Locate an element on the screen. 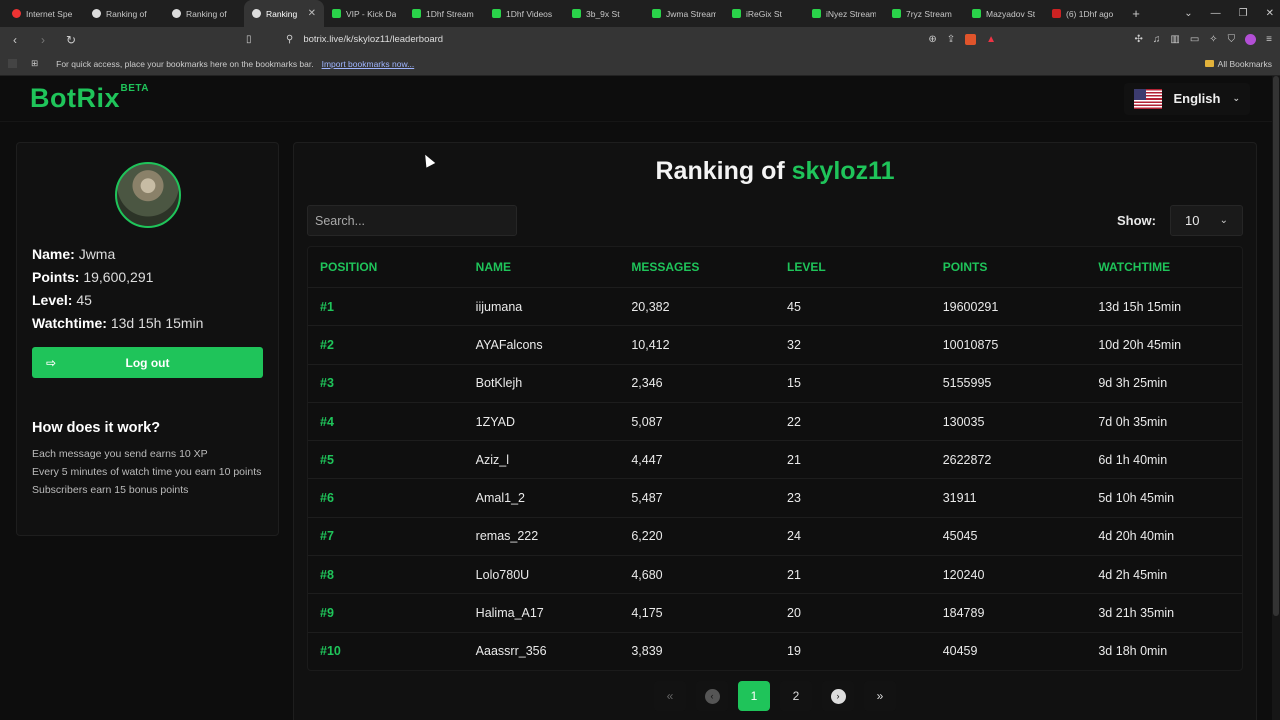 The height and width of the screenshot is (720, 1280). position-cell: #5 is located at coordinates (327, 459).